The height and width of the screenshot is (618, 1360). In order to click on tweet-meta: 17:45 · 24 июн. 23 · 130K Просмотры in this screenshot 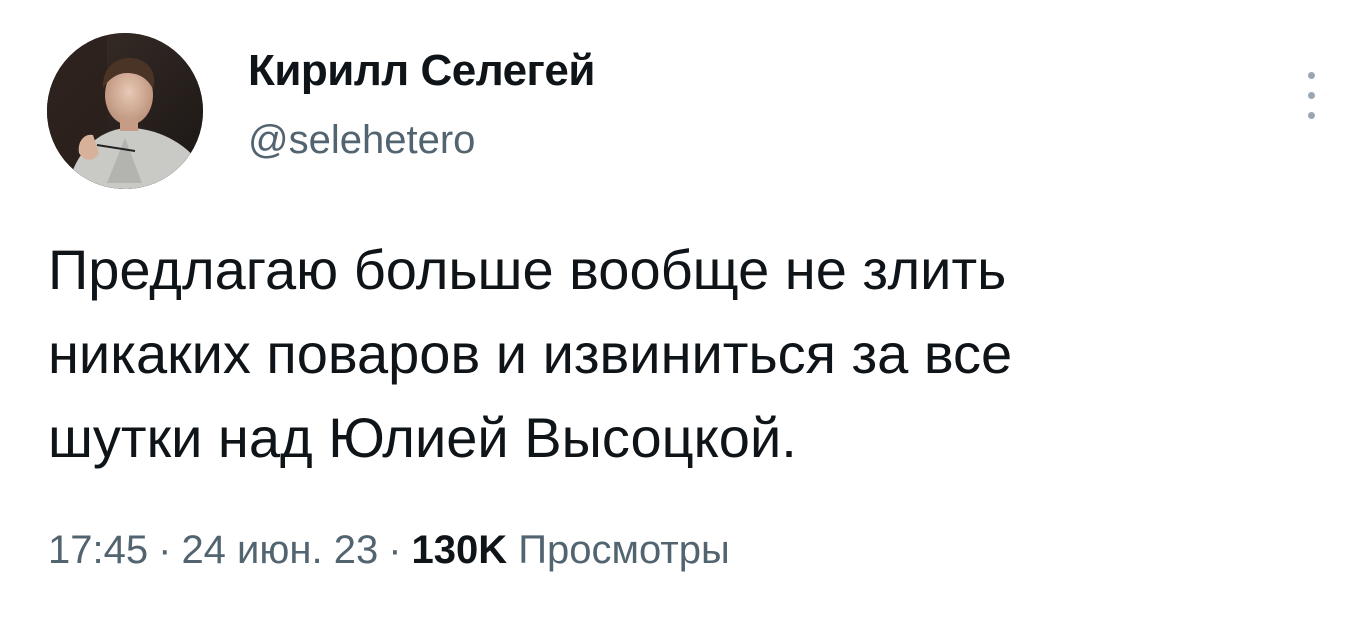, I will do `click(389, 550)`.